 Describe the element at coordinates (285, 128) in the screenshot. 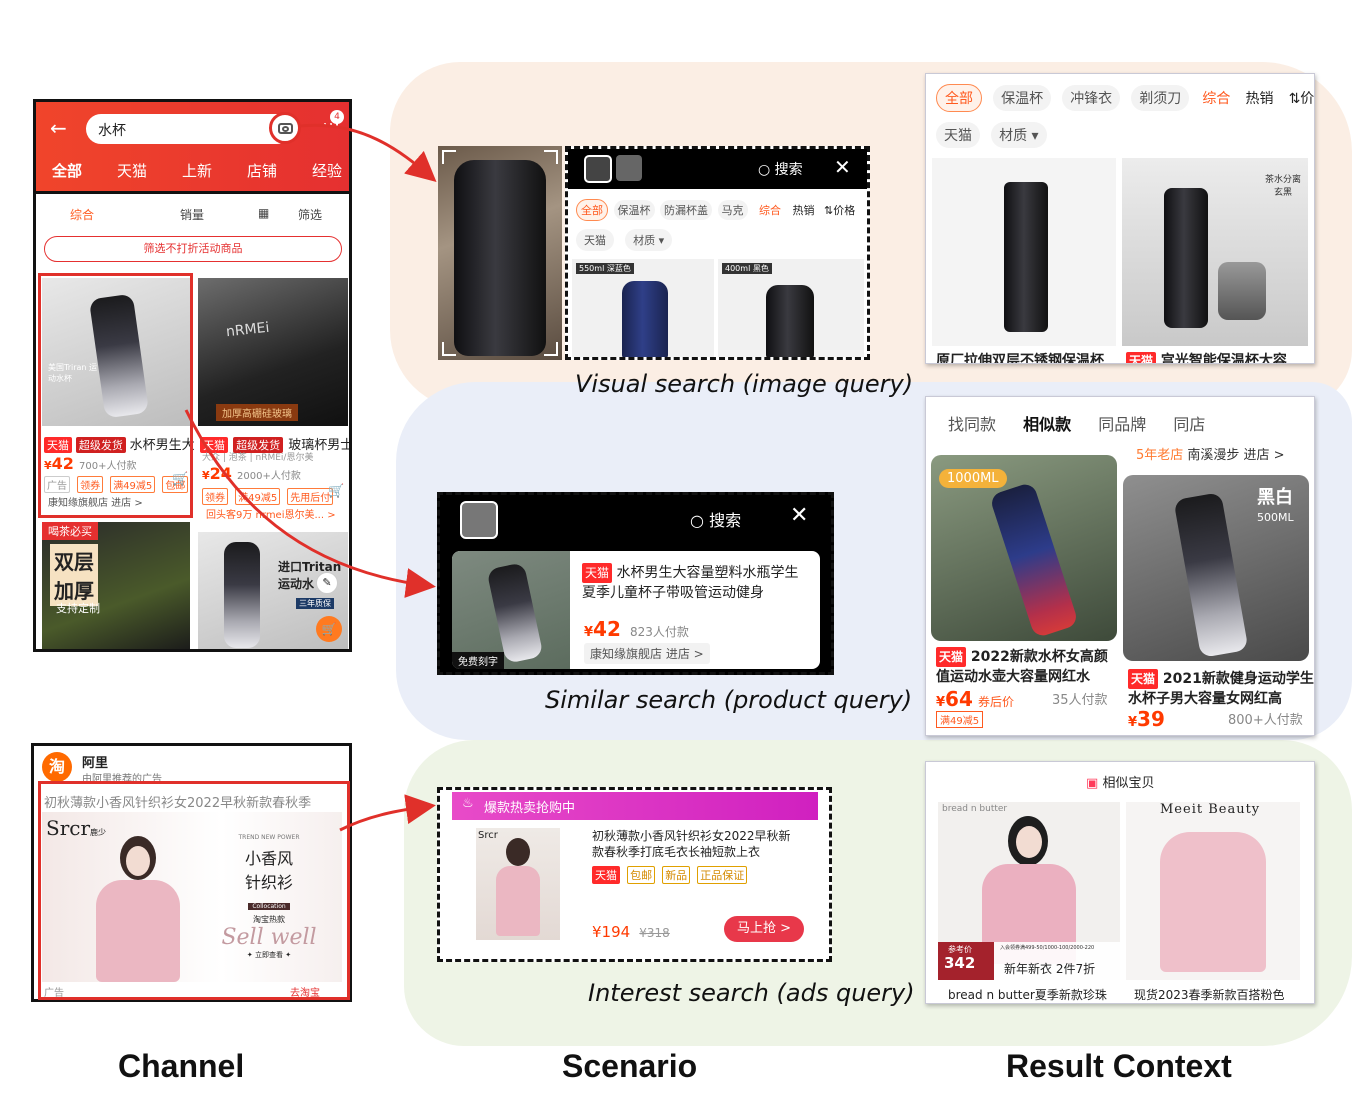

I see `camera-icon` at that location.